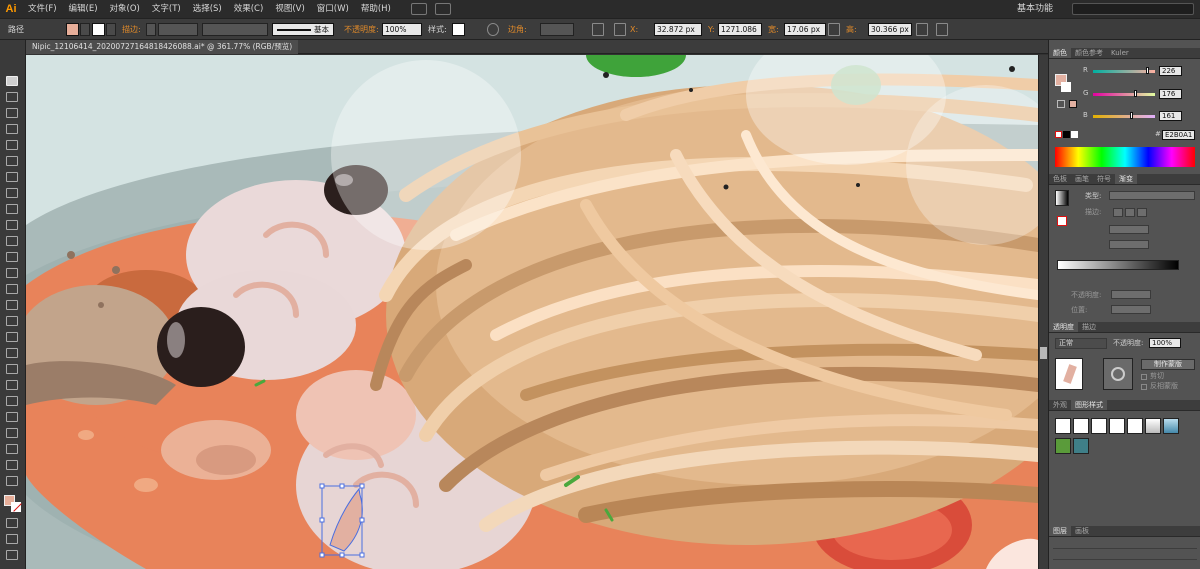  I want to click on gradient-tool-icon, so click(12, 369).